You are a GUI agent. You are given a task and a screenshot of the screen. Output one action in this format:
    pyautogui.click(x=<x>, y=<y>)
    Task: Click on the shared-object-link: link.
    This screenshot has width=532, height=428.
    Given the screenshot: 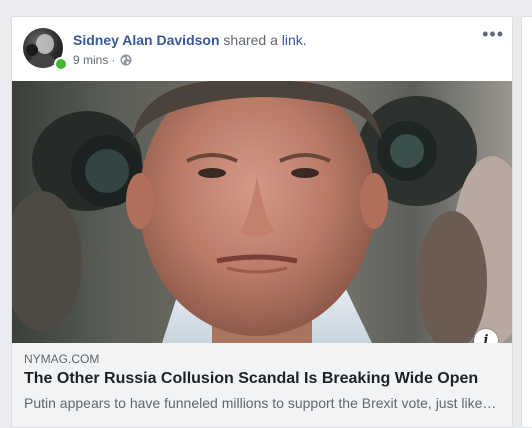 What is the action you would take?
    pyautogui.click(x=294, y=40)
    